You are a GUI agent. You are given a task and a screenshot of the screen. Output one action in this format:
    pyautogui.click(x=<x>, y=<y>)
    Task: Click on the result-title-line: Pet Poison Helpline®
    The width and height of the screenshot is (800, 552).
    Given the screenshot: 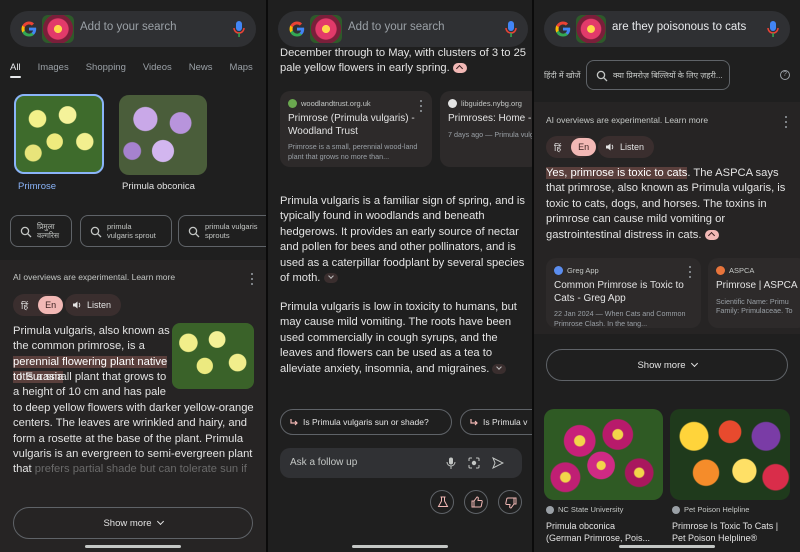 What is the action you would take?
    pyautogui.click(x=715, y=538)
    